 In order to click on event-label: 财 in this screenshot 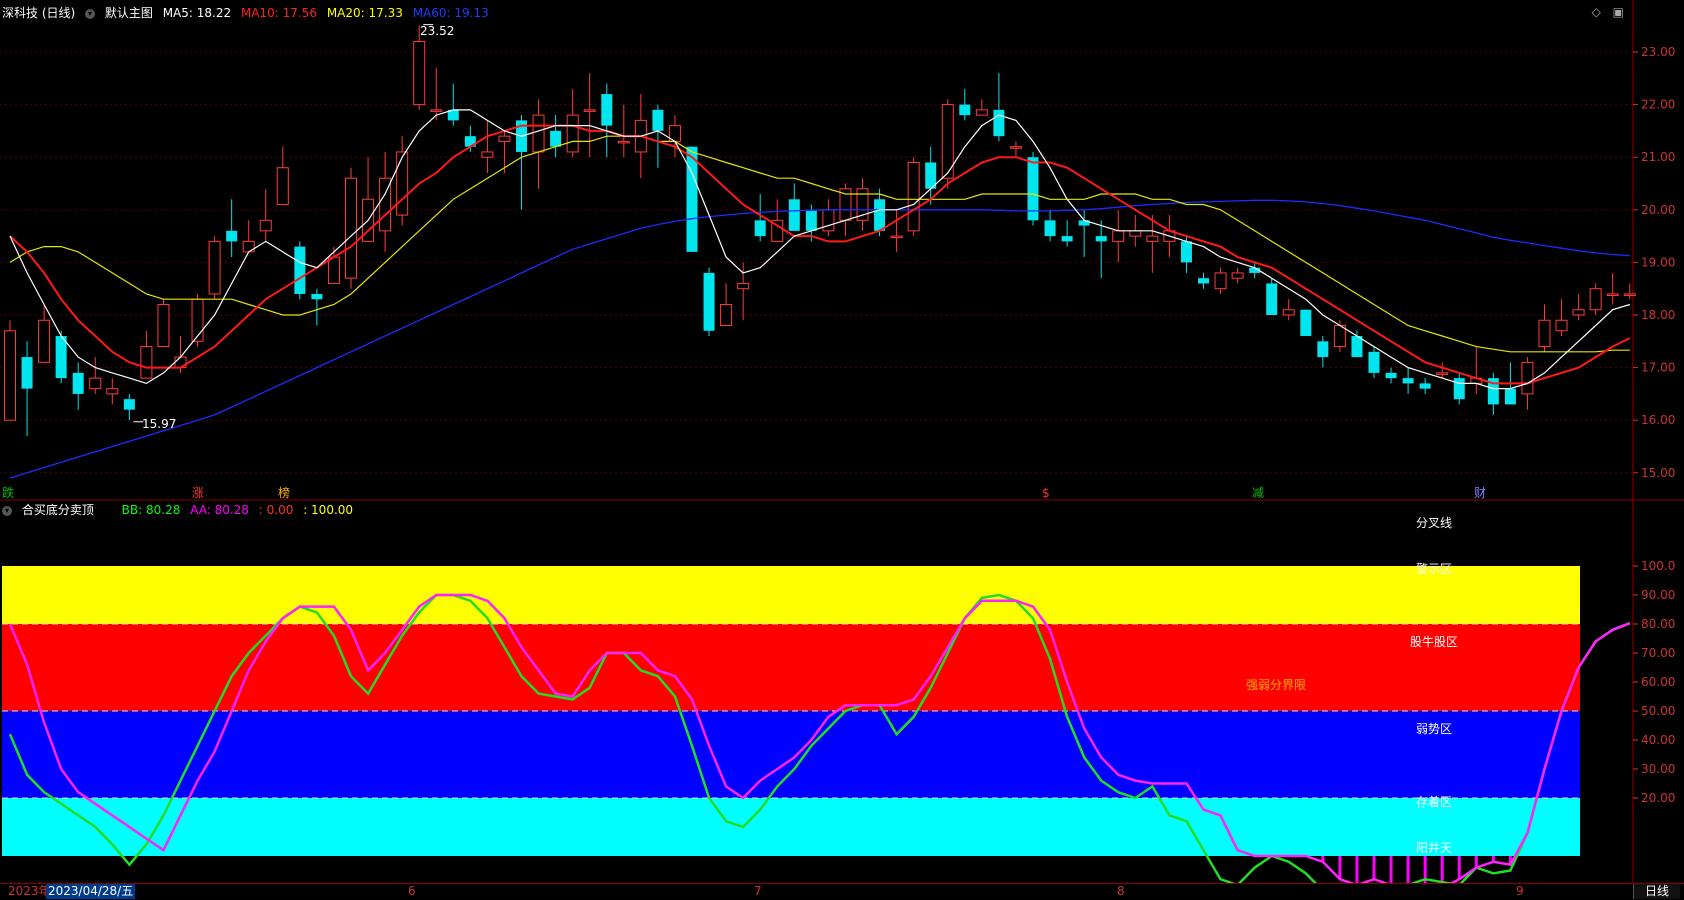, I will do `click(1480, 493)`.